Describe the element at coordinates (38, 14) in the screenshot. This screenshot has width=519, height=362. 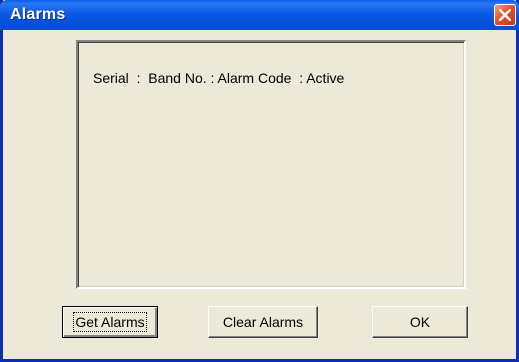
I see `window-title: Alarms` at that location.